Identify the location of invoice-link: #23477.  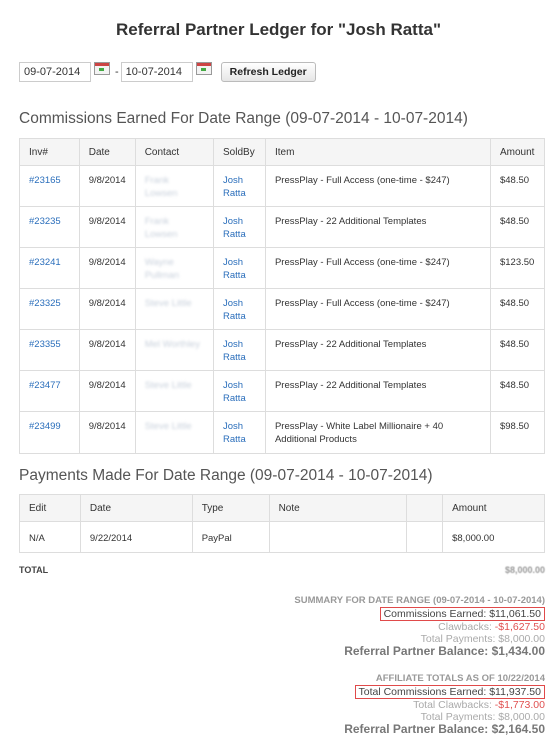
(45, 385).